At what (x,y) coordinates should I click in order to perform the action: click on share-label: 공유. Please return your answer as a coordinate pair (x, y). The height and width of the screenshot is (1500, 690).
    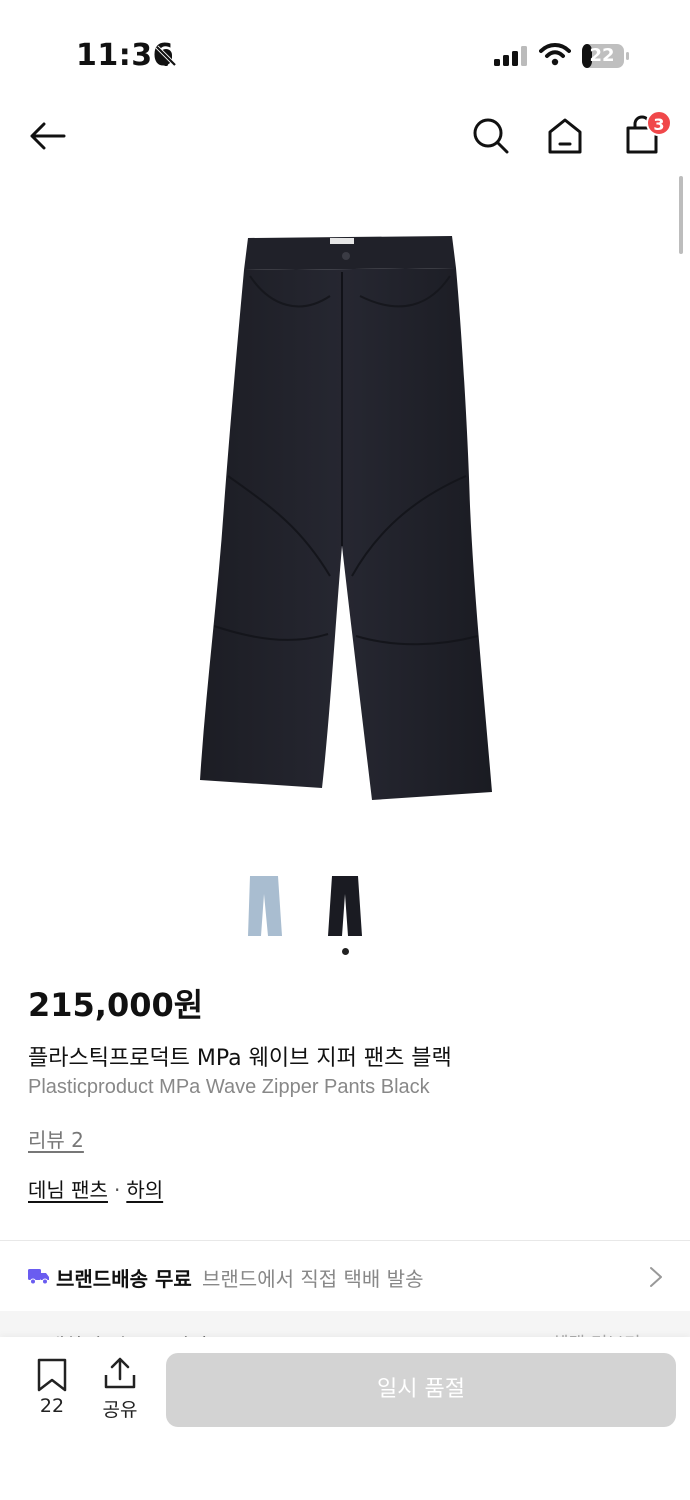
    Looking at the image, I should click on (120, 1410).